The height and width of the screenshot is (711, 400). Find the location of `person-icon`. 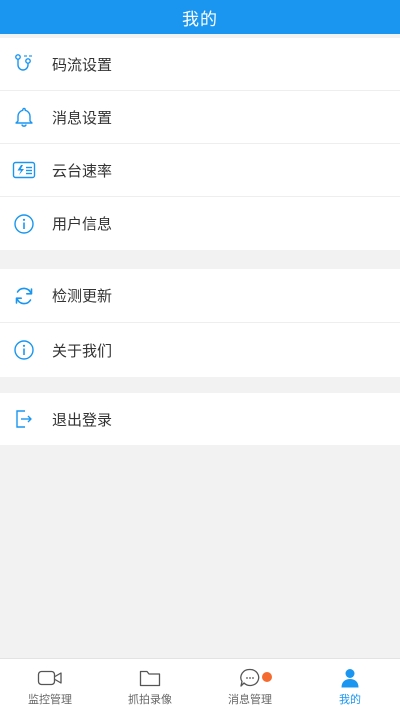

person-icon is located at coordinates (350, 678).